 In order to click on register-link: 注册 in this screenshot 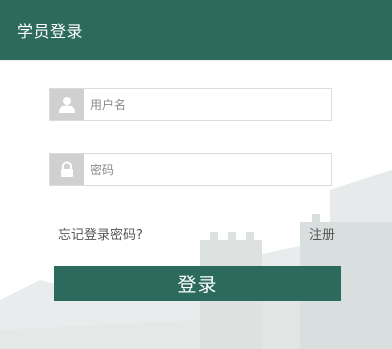, I will do `click(322, 233)`.